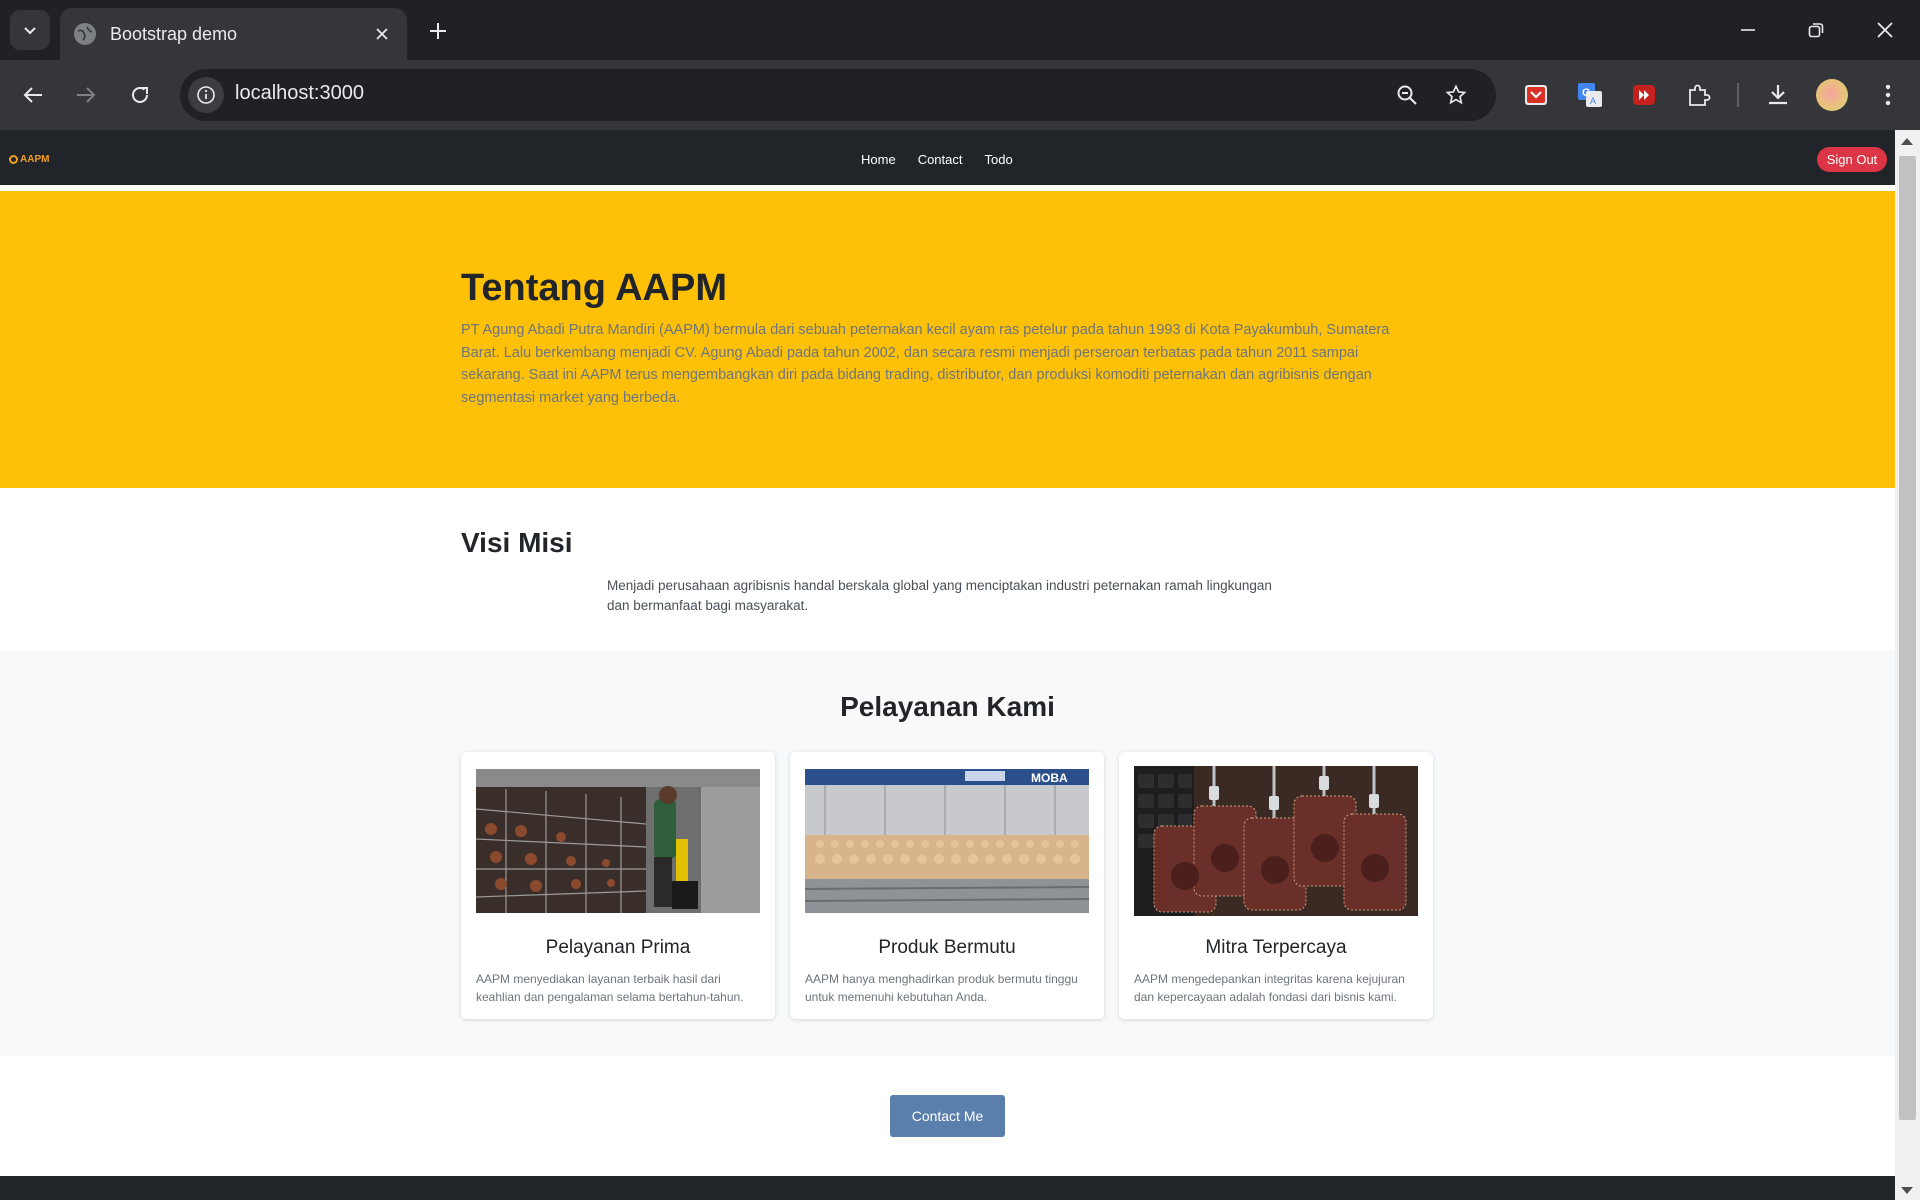 This screenshot has width=1920, height=1200. I want to click on tab-title: Bootstrap demo, so click(174, 33).